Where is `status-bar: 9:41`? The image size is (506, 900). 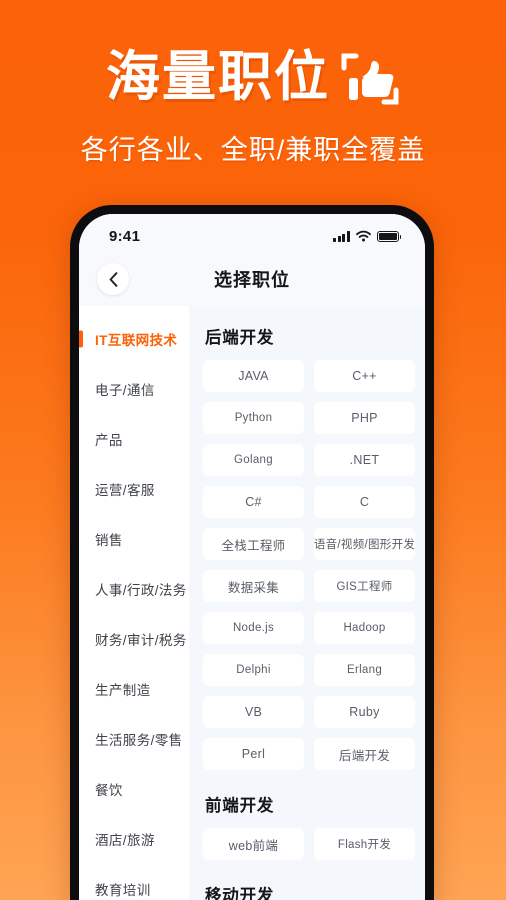 status-bar: 9:41 is located at coordinates (252, 233).